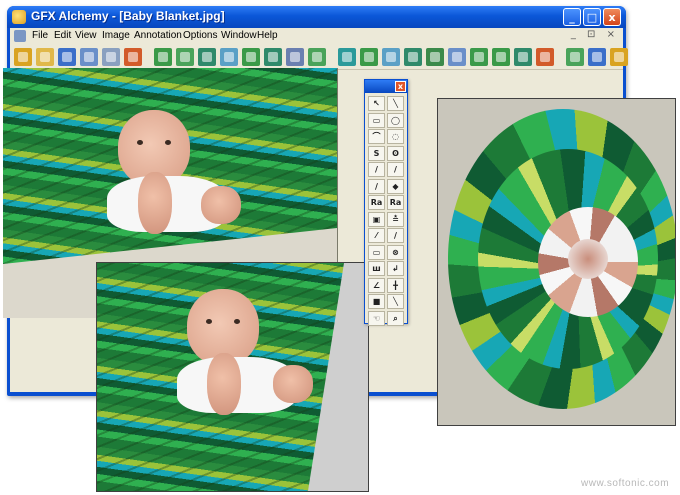 Image resolution: width=680 pixels, height=495 pixels. I want to click on toolbar-undo-icon, so click(133, 57).